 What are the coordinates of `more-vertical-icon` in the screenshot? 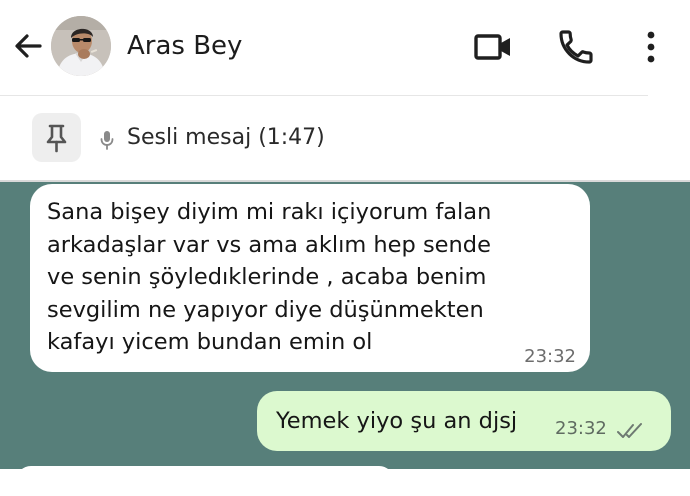 It's located at (651, 47).